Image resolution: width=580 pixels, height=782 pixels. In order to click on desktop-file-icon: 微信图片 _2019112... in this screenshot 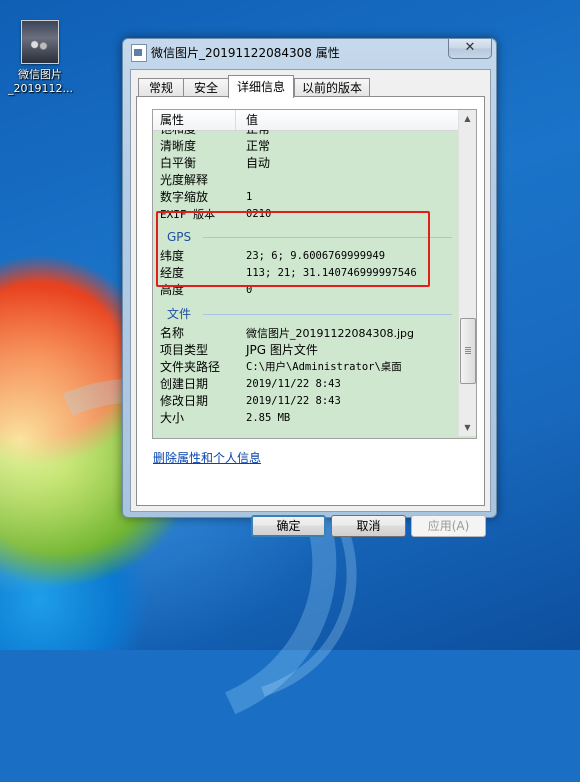, I will do `click(40, 58)`.